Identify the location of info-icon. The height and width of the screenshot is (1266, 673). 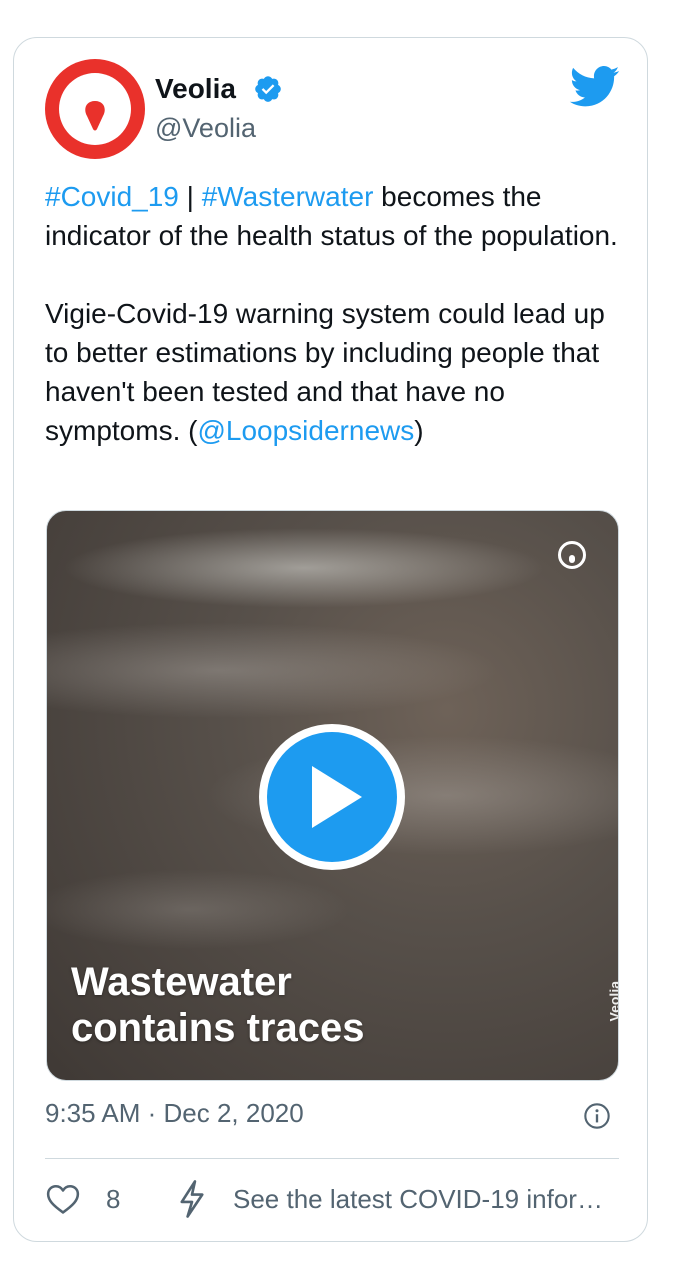
(597, 1116).